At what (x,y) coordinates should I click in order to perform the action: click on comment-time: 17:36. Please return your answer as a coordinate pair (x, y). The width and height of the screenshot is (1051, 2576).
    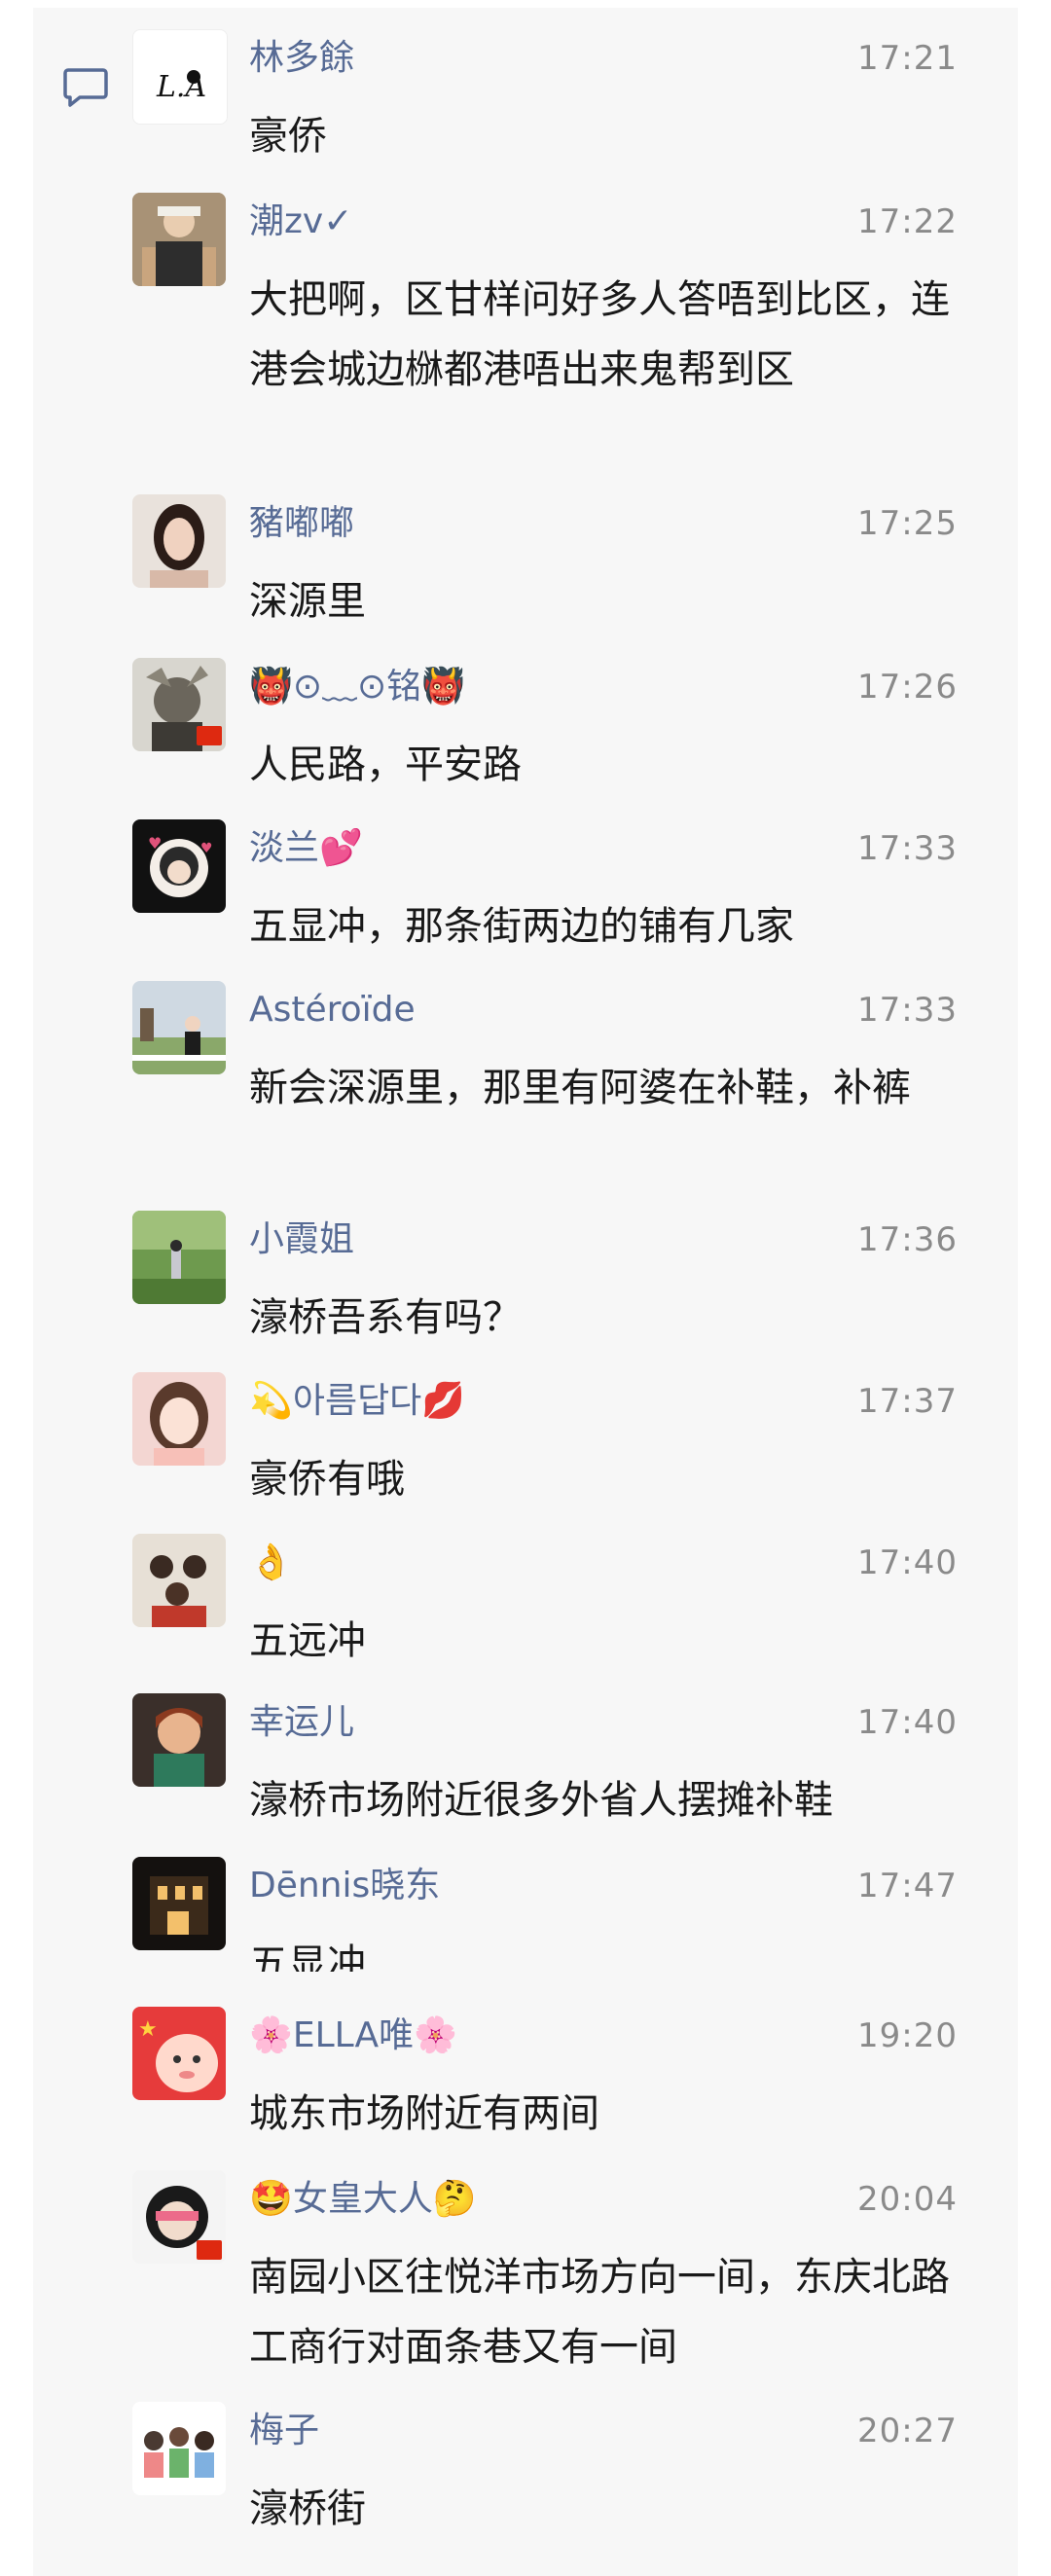
    Looking at the image, I should click on (907, 1239).